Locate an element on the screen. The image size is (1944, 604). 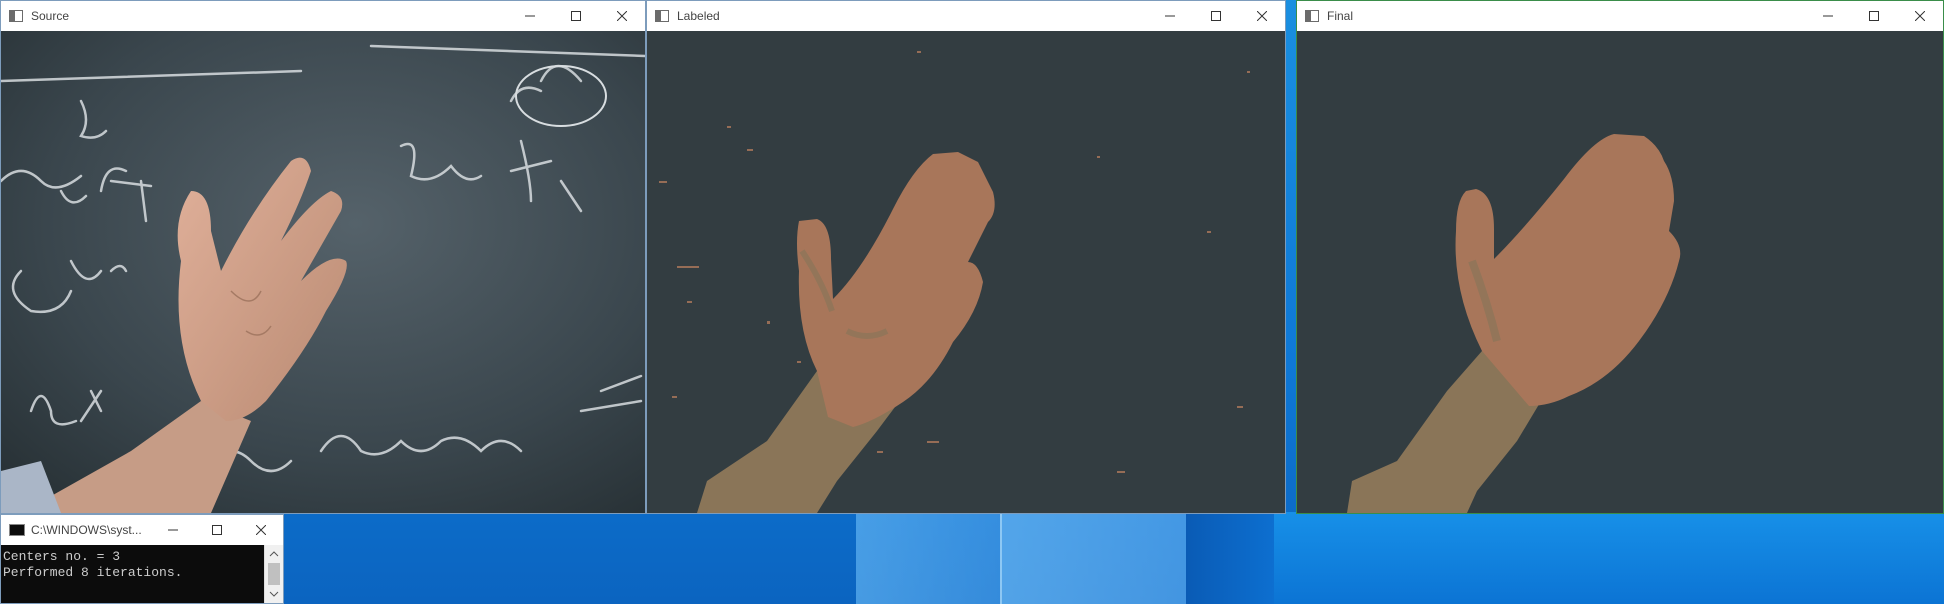
console-scrollbar is located at coordinates (273, 574).